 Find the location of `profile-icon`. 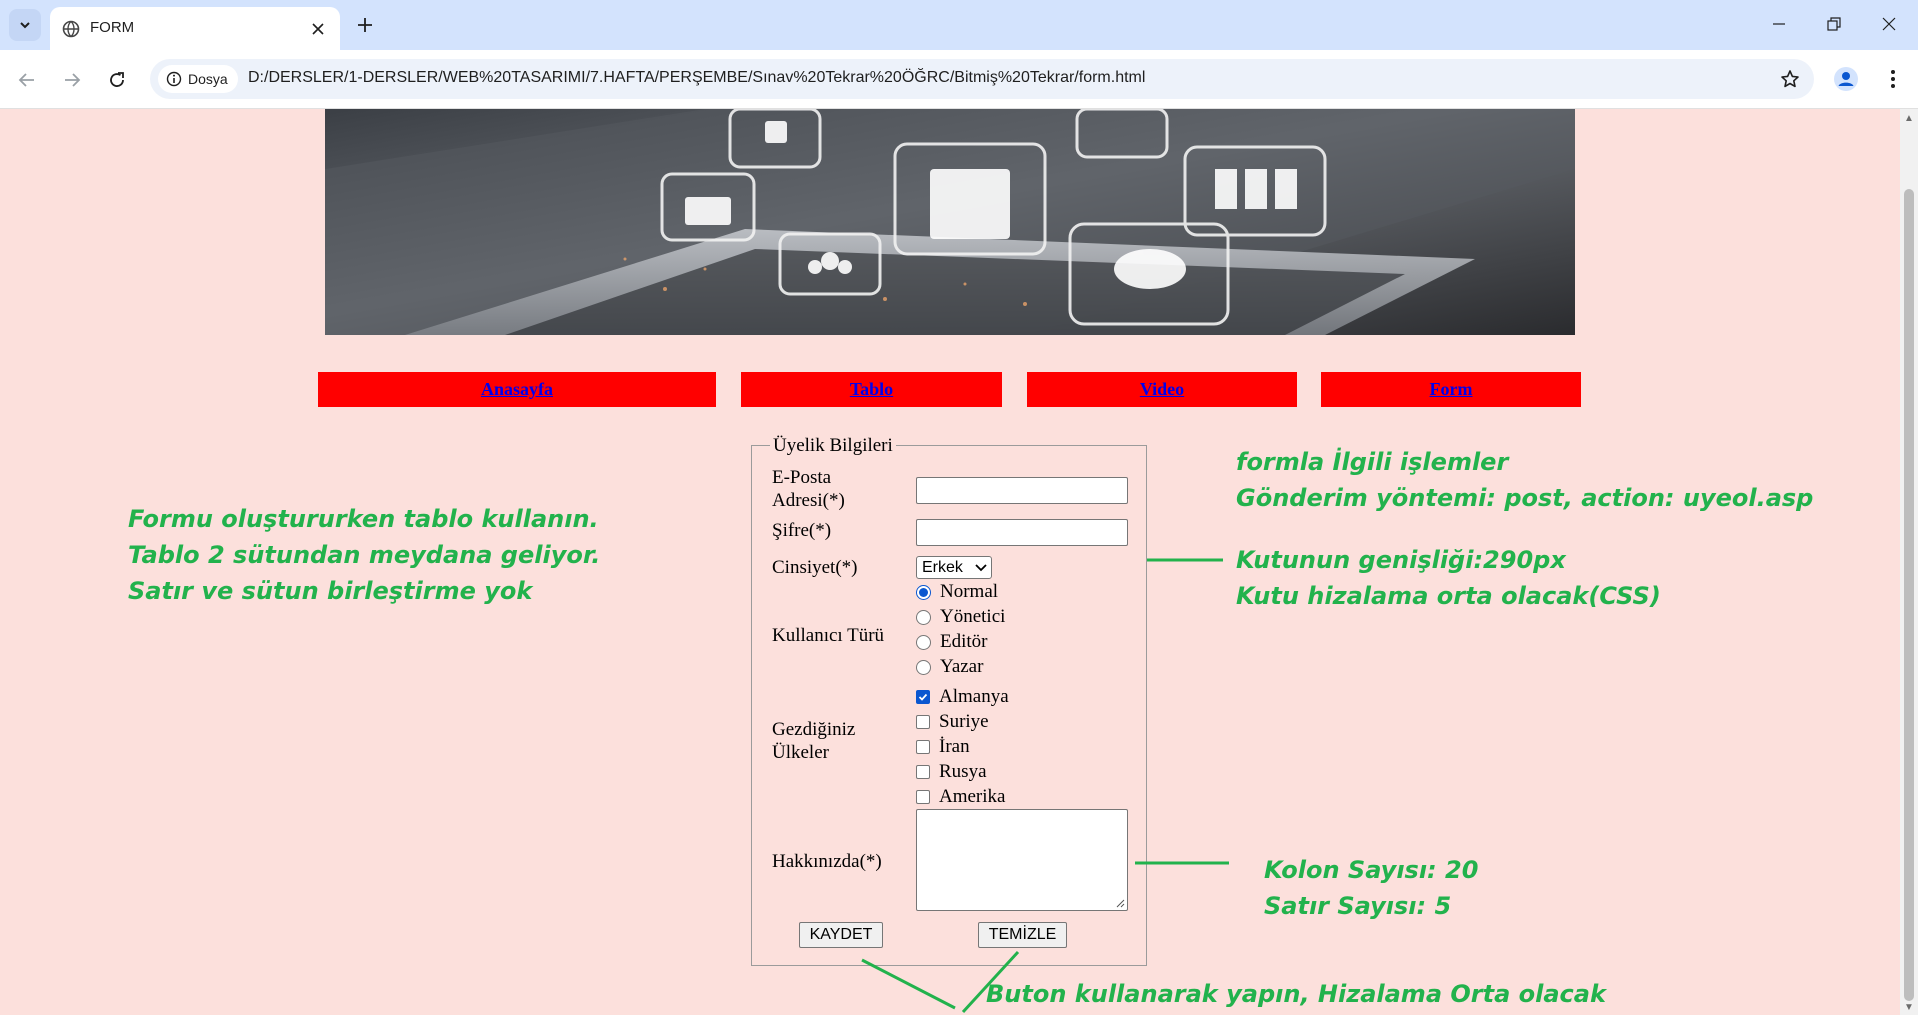

profile-icon is located at coordinates (1846, 79).